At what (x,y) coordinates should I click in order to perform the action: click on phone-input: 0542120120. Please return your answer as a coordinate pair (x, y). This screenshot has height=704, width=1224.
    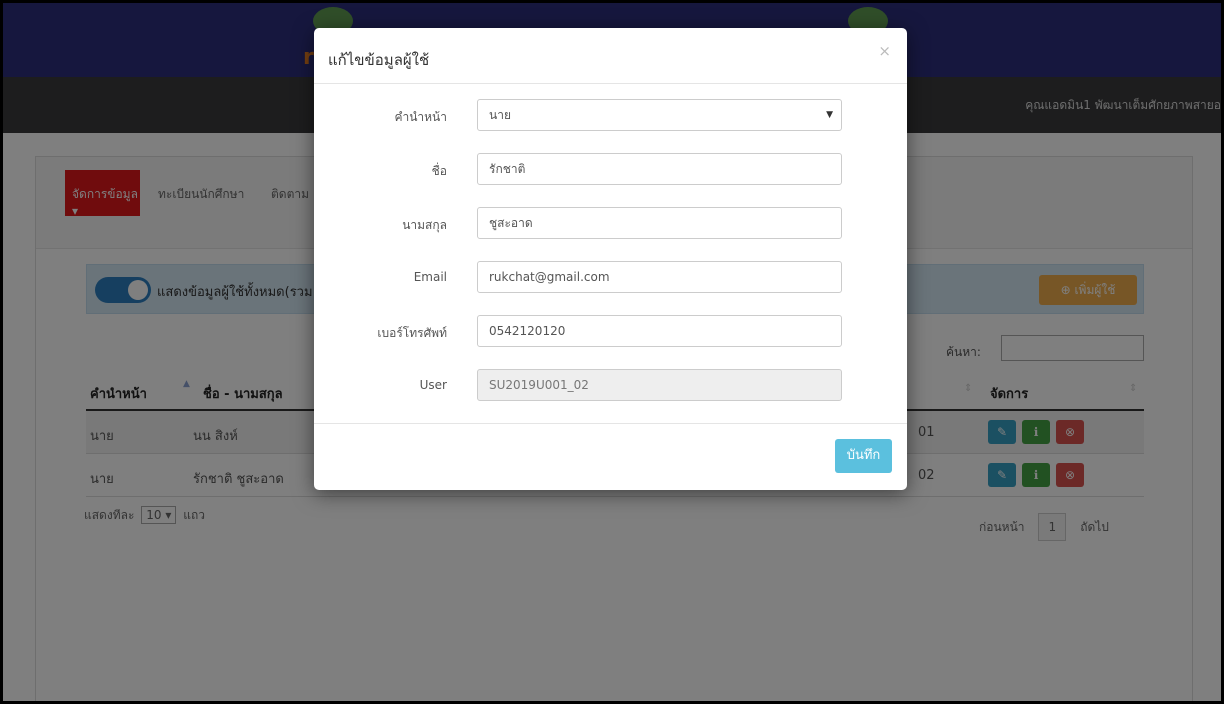
    Looking at the image, I should click on (659, 331).